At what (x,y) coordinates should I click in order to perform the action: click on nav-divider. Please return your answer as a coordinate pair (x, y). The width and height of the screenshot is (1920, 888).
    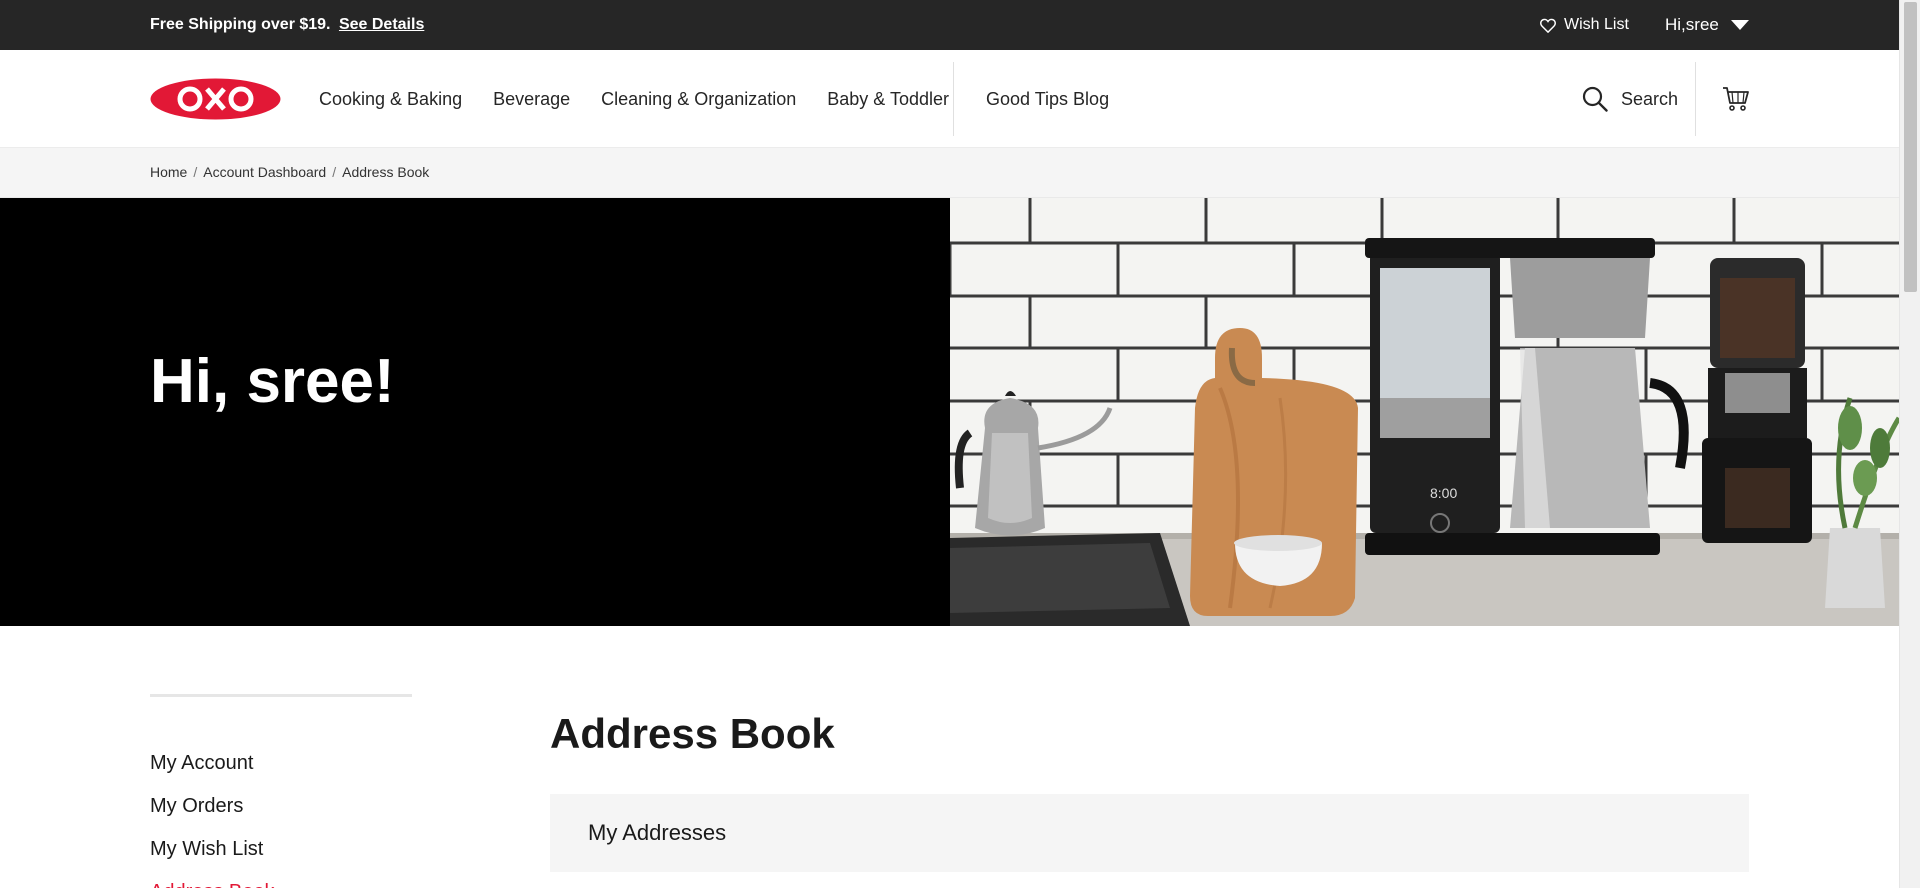
    Looking at the image, I should click on (953, 99).